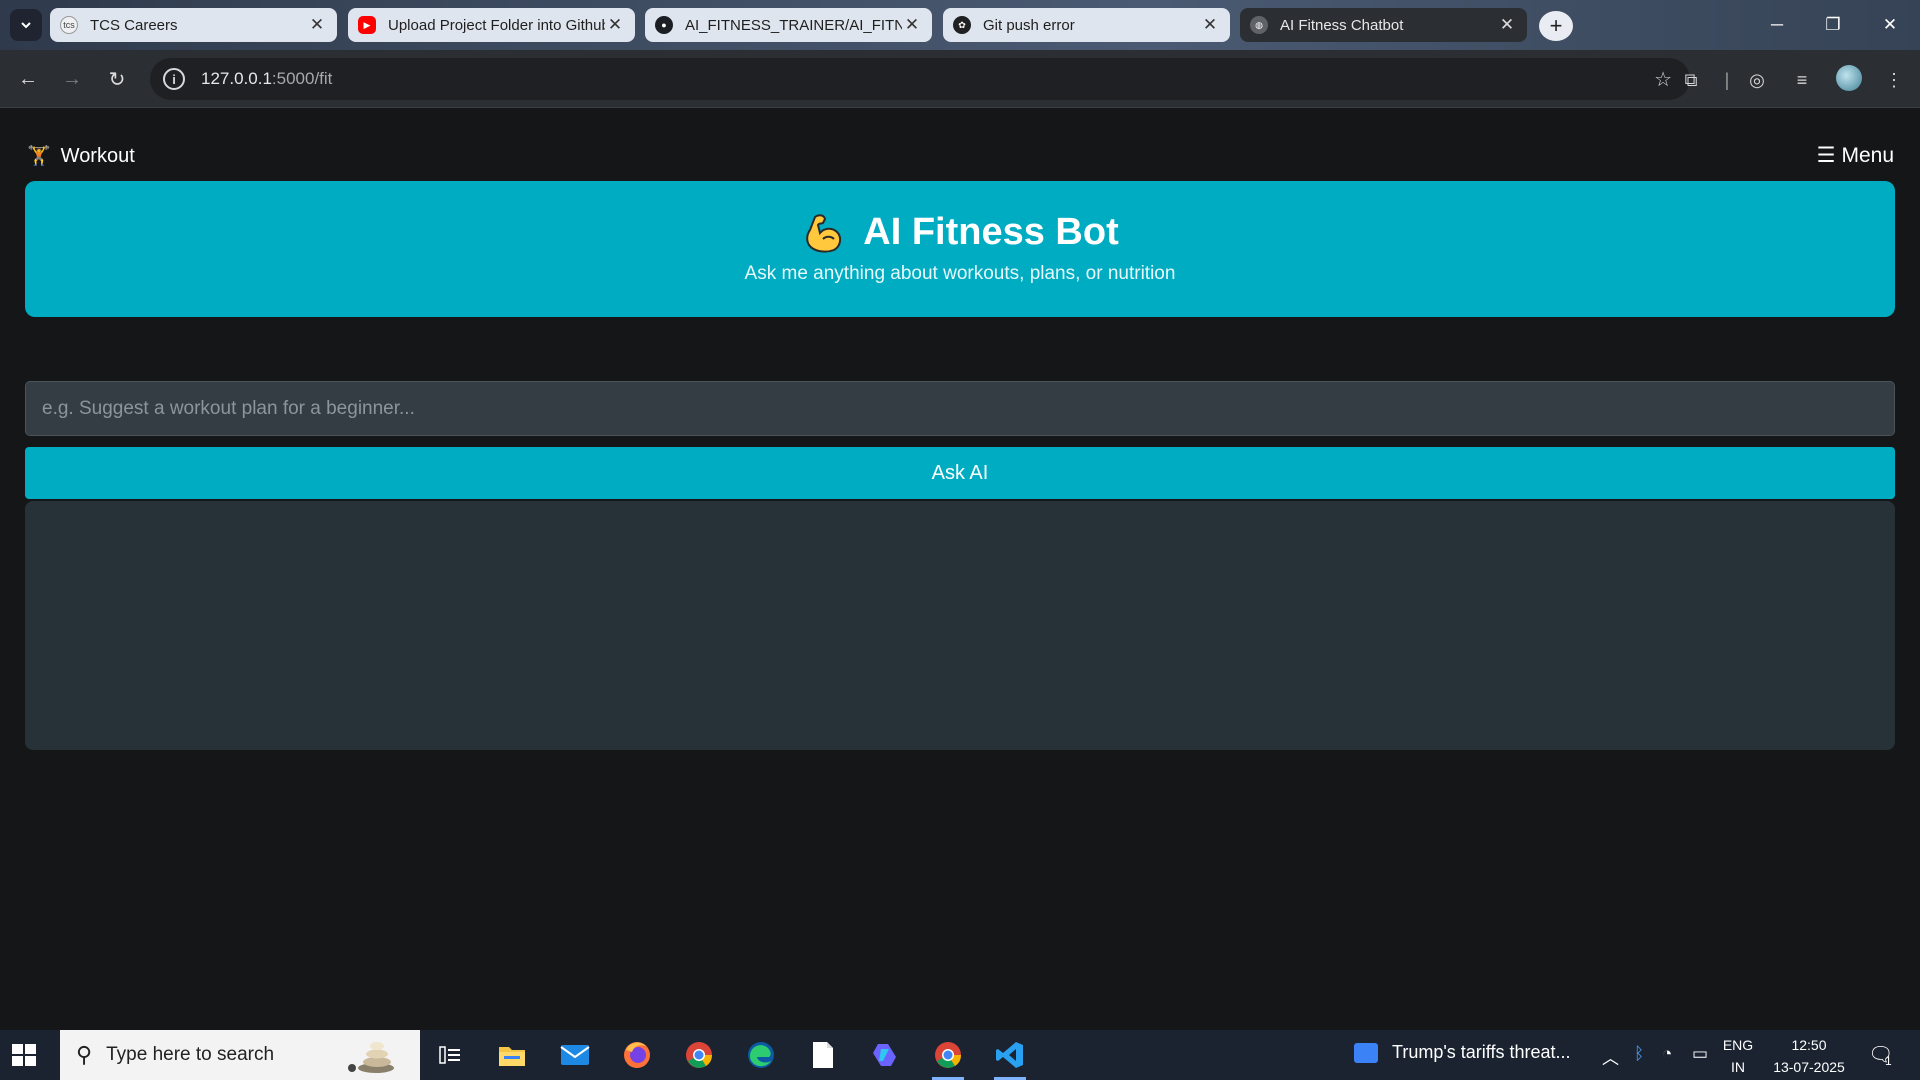 This screenshot has width=1920, height=1080. Describe the element at coordinates (1342, 25) in the screenshot. I see `tab-title: AI Fitness Chatbot` at that location.